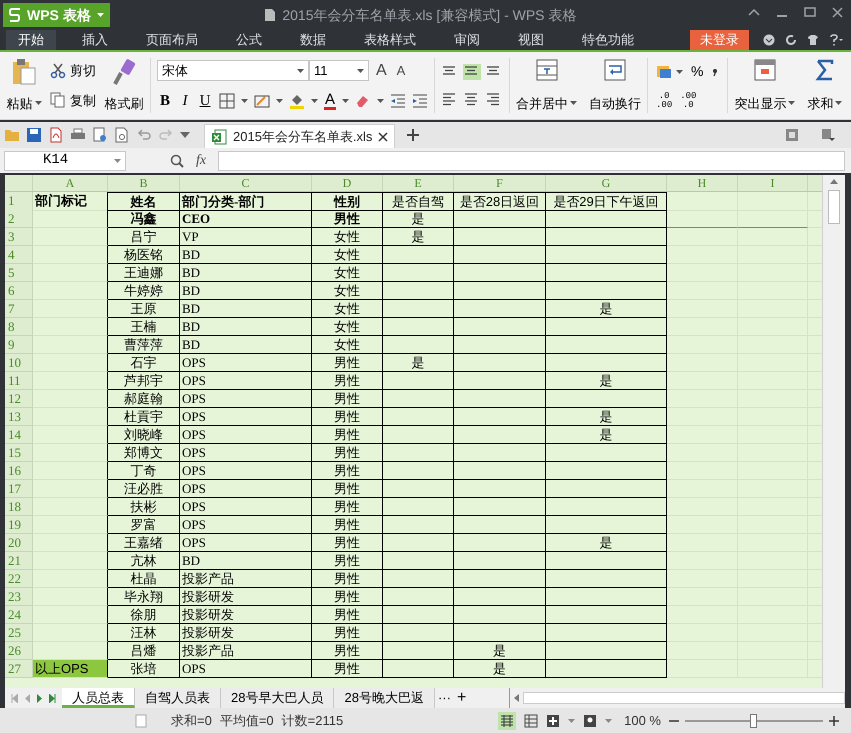  Describe the element at coordinates (31, 40) in the screenshot. I see `menu-tab: 开始` at that location.